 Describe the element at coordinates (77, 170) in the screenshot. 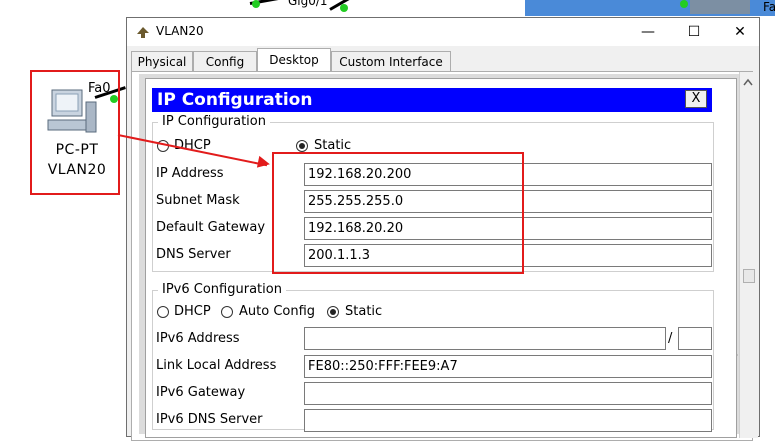

I see `pc-name-label: VLAN20` at that location.